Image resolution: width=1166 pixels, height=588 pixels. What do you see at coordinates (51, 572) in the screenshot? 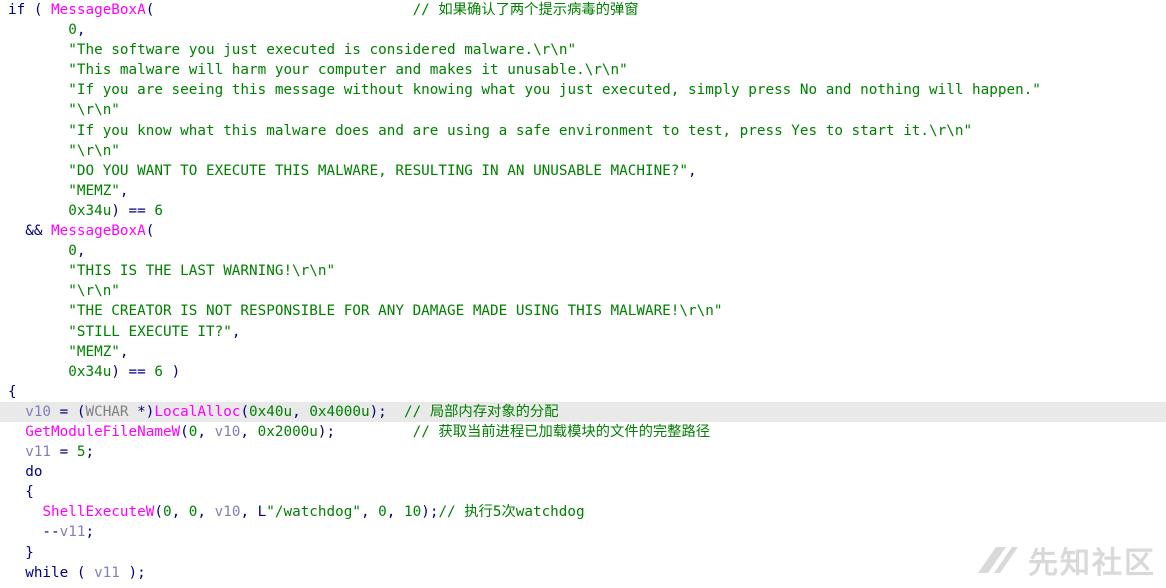
I see `code-token-kw: while (` at bounding box center [51, 572].